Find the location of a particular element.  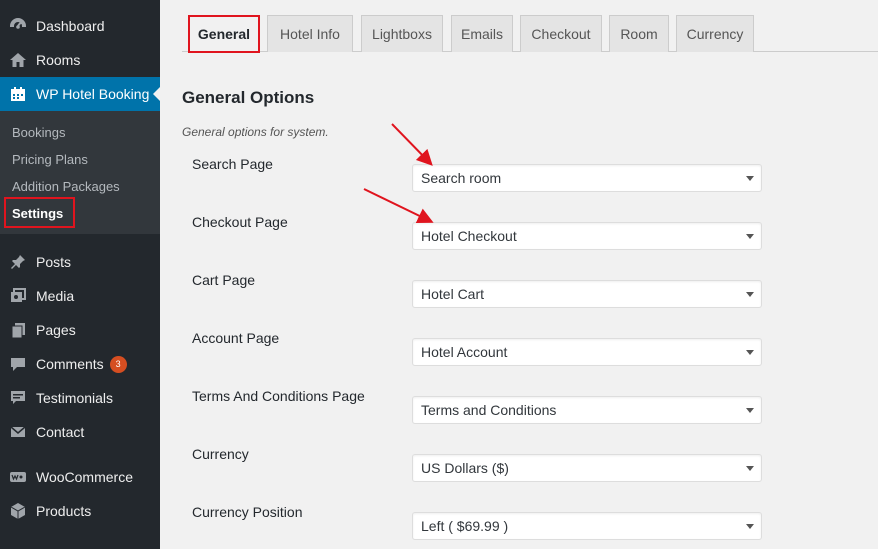

comment-icon is located at coordinates (18, 364).